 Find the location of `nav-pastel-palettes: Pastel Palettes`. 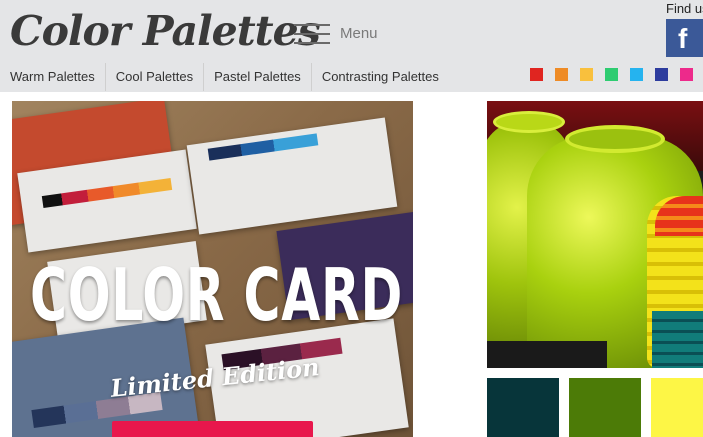

nav-pastel-palettes: Pastel Palettes is located at coordinates (258, 77).